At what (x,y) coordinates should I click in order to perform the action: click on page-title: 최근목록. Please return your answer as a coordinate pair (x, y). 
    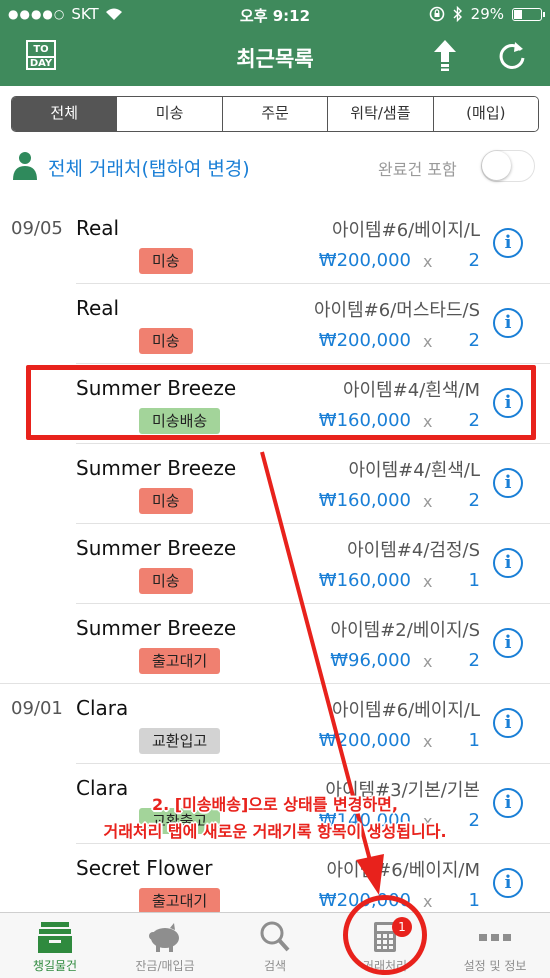
    Looking at the image, I should click on (275, 59).